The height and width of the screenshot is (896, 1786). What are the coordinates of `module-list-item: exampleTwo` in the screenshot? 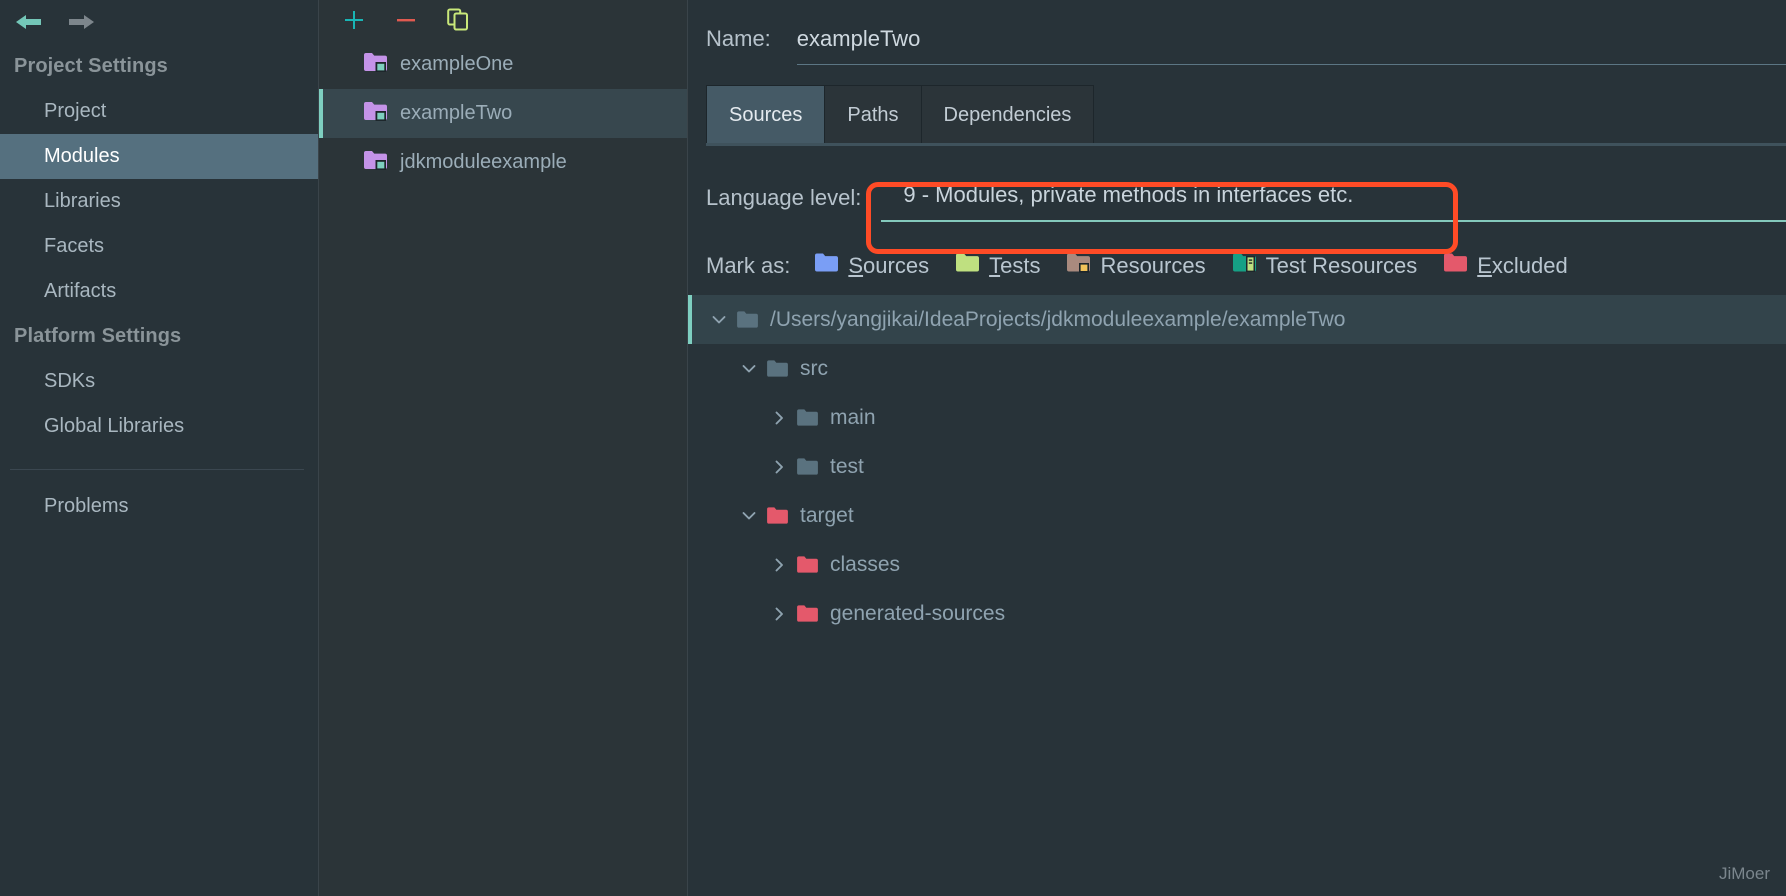 It's located at (503, 113).